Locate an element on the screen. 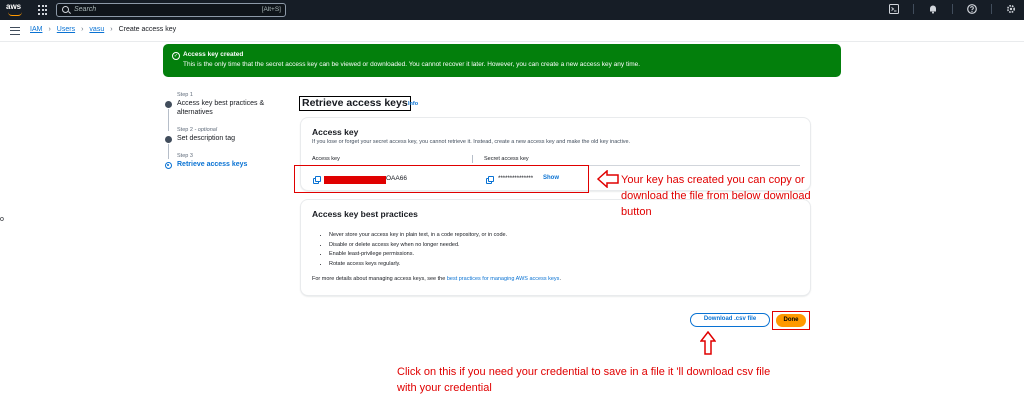 The width and height of the screenshot is (1024, 414). breadcrumb: IAM › Users › vasu › Create access key is located at coordinates (103, 29).